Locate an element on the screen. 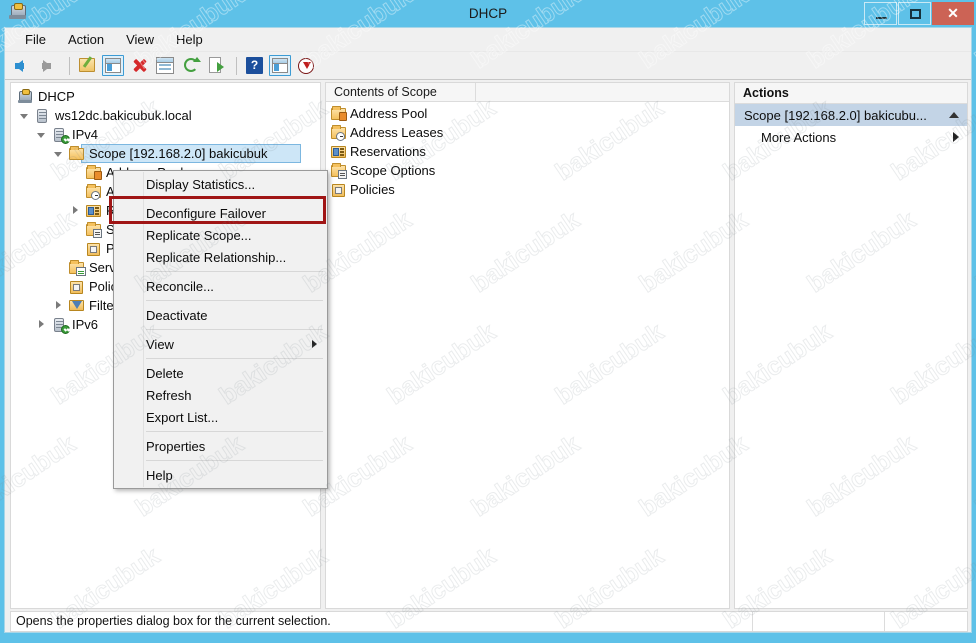 The width and height of the screenshot is (976, 643). window-controls: ✕ is located at coordinates (918, 13).